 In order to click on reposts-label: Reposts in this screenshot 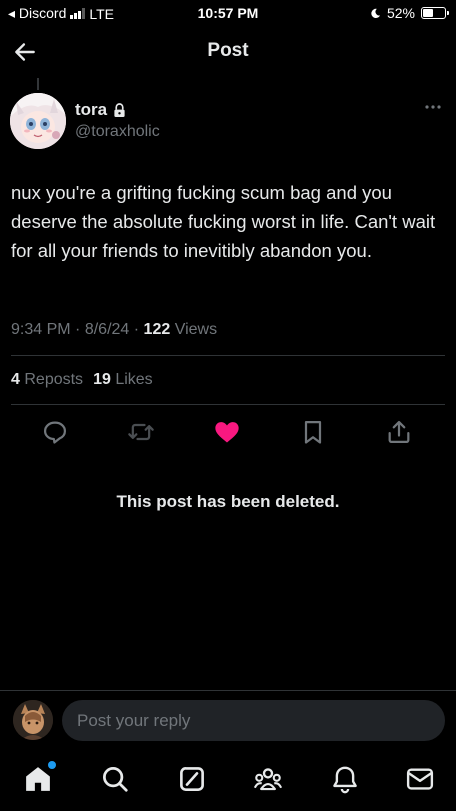, I will do `click(54, 379)`.